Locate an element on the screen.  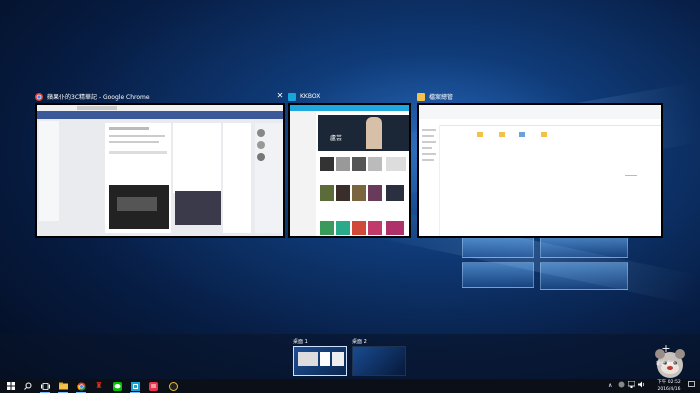
window-preview-explorer is located at coordinates (540, 170).